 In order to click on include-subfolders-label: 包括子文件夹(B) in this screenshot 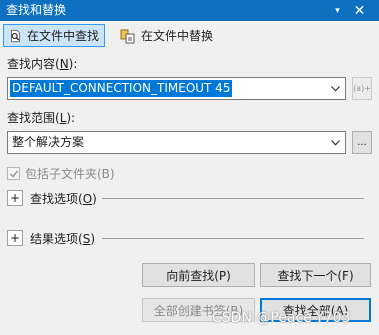, I will do `click(70, 174)`.